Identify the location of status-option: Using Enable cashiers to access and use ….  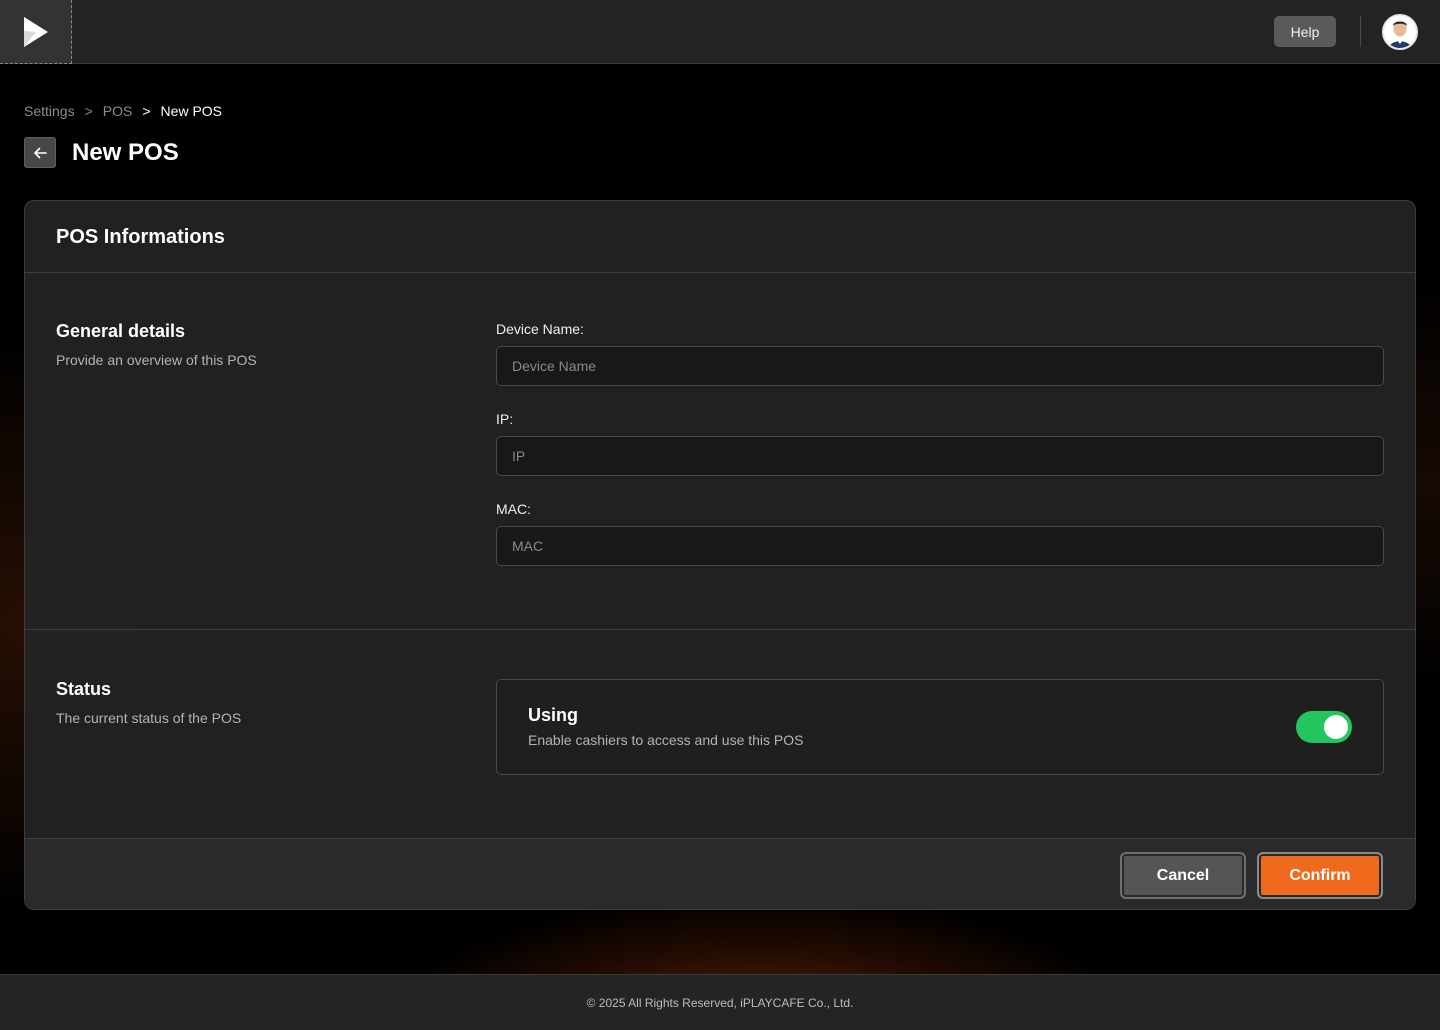
(940, 727).